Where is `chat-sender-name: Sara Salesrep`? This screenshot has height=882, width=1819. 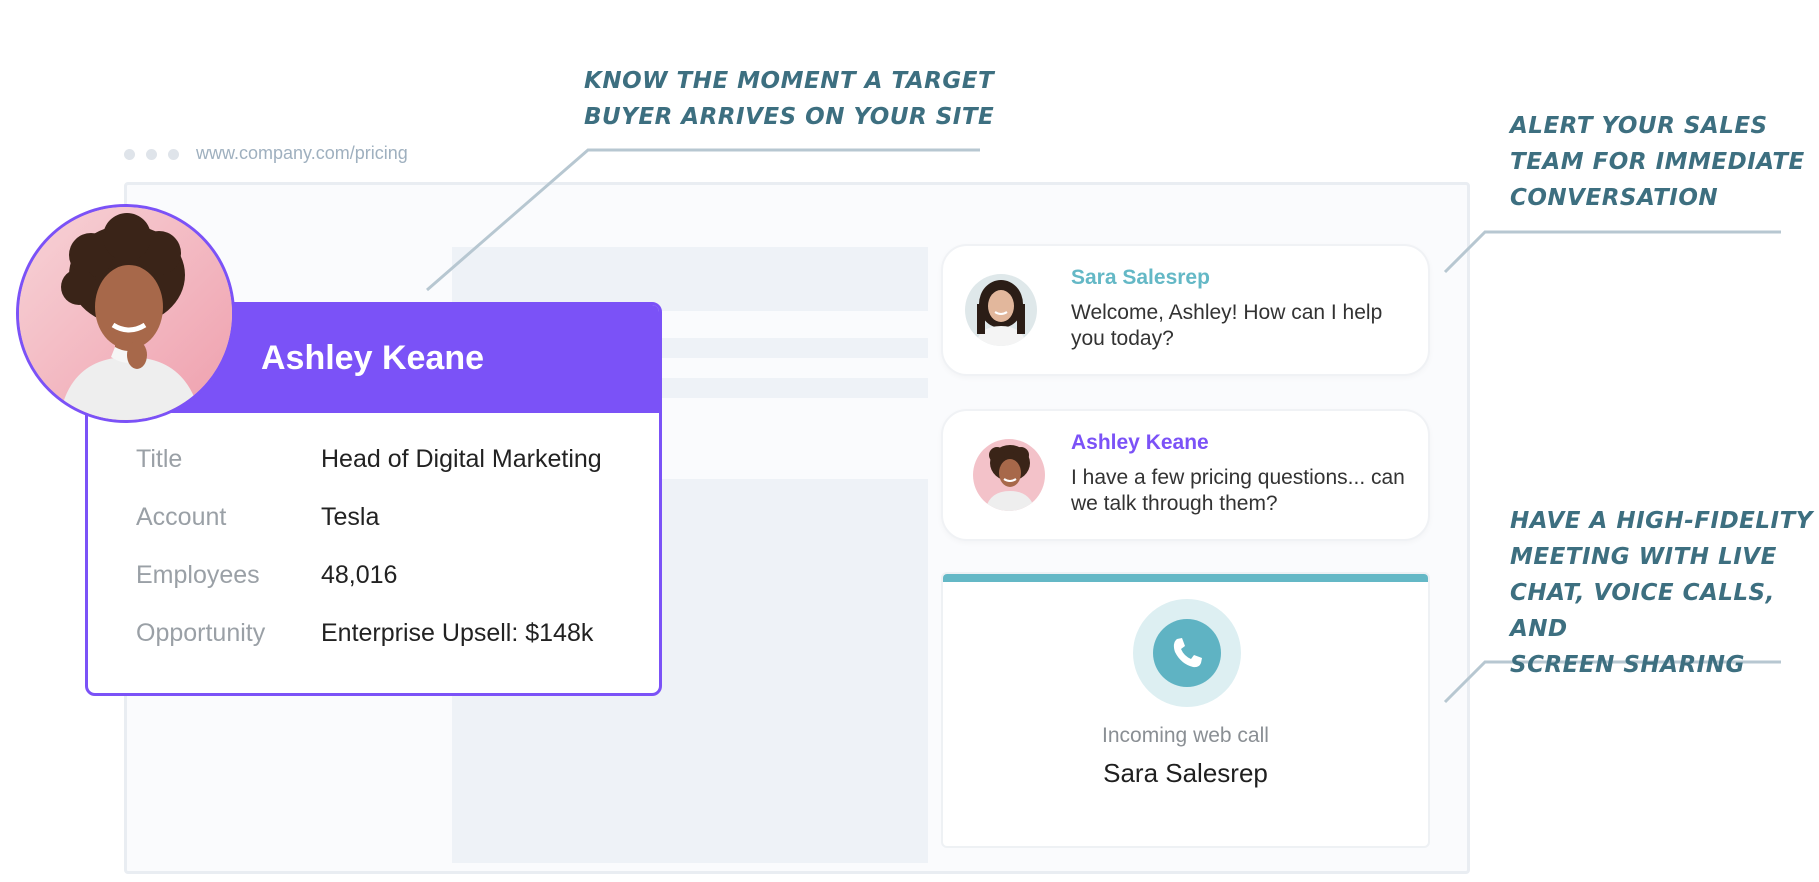 chat-sender-name: Sara Salesrep is located at coordinates (1140, 277).